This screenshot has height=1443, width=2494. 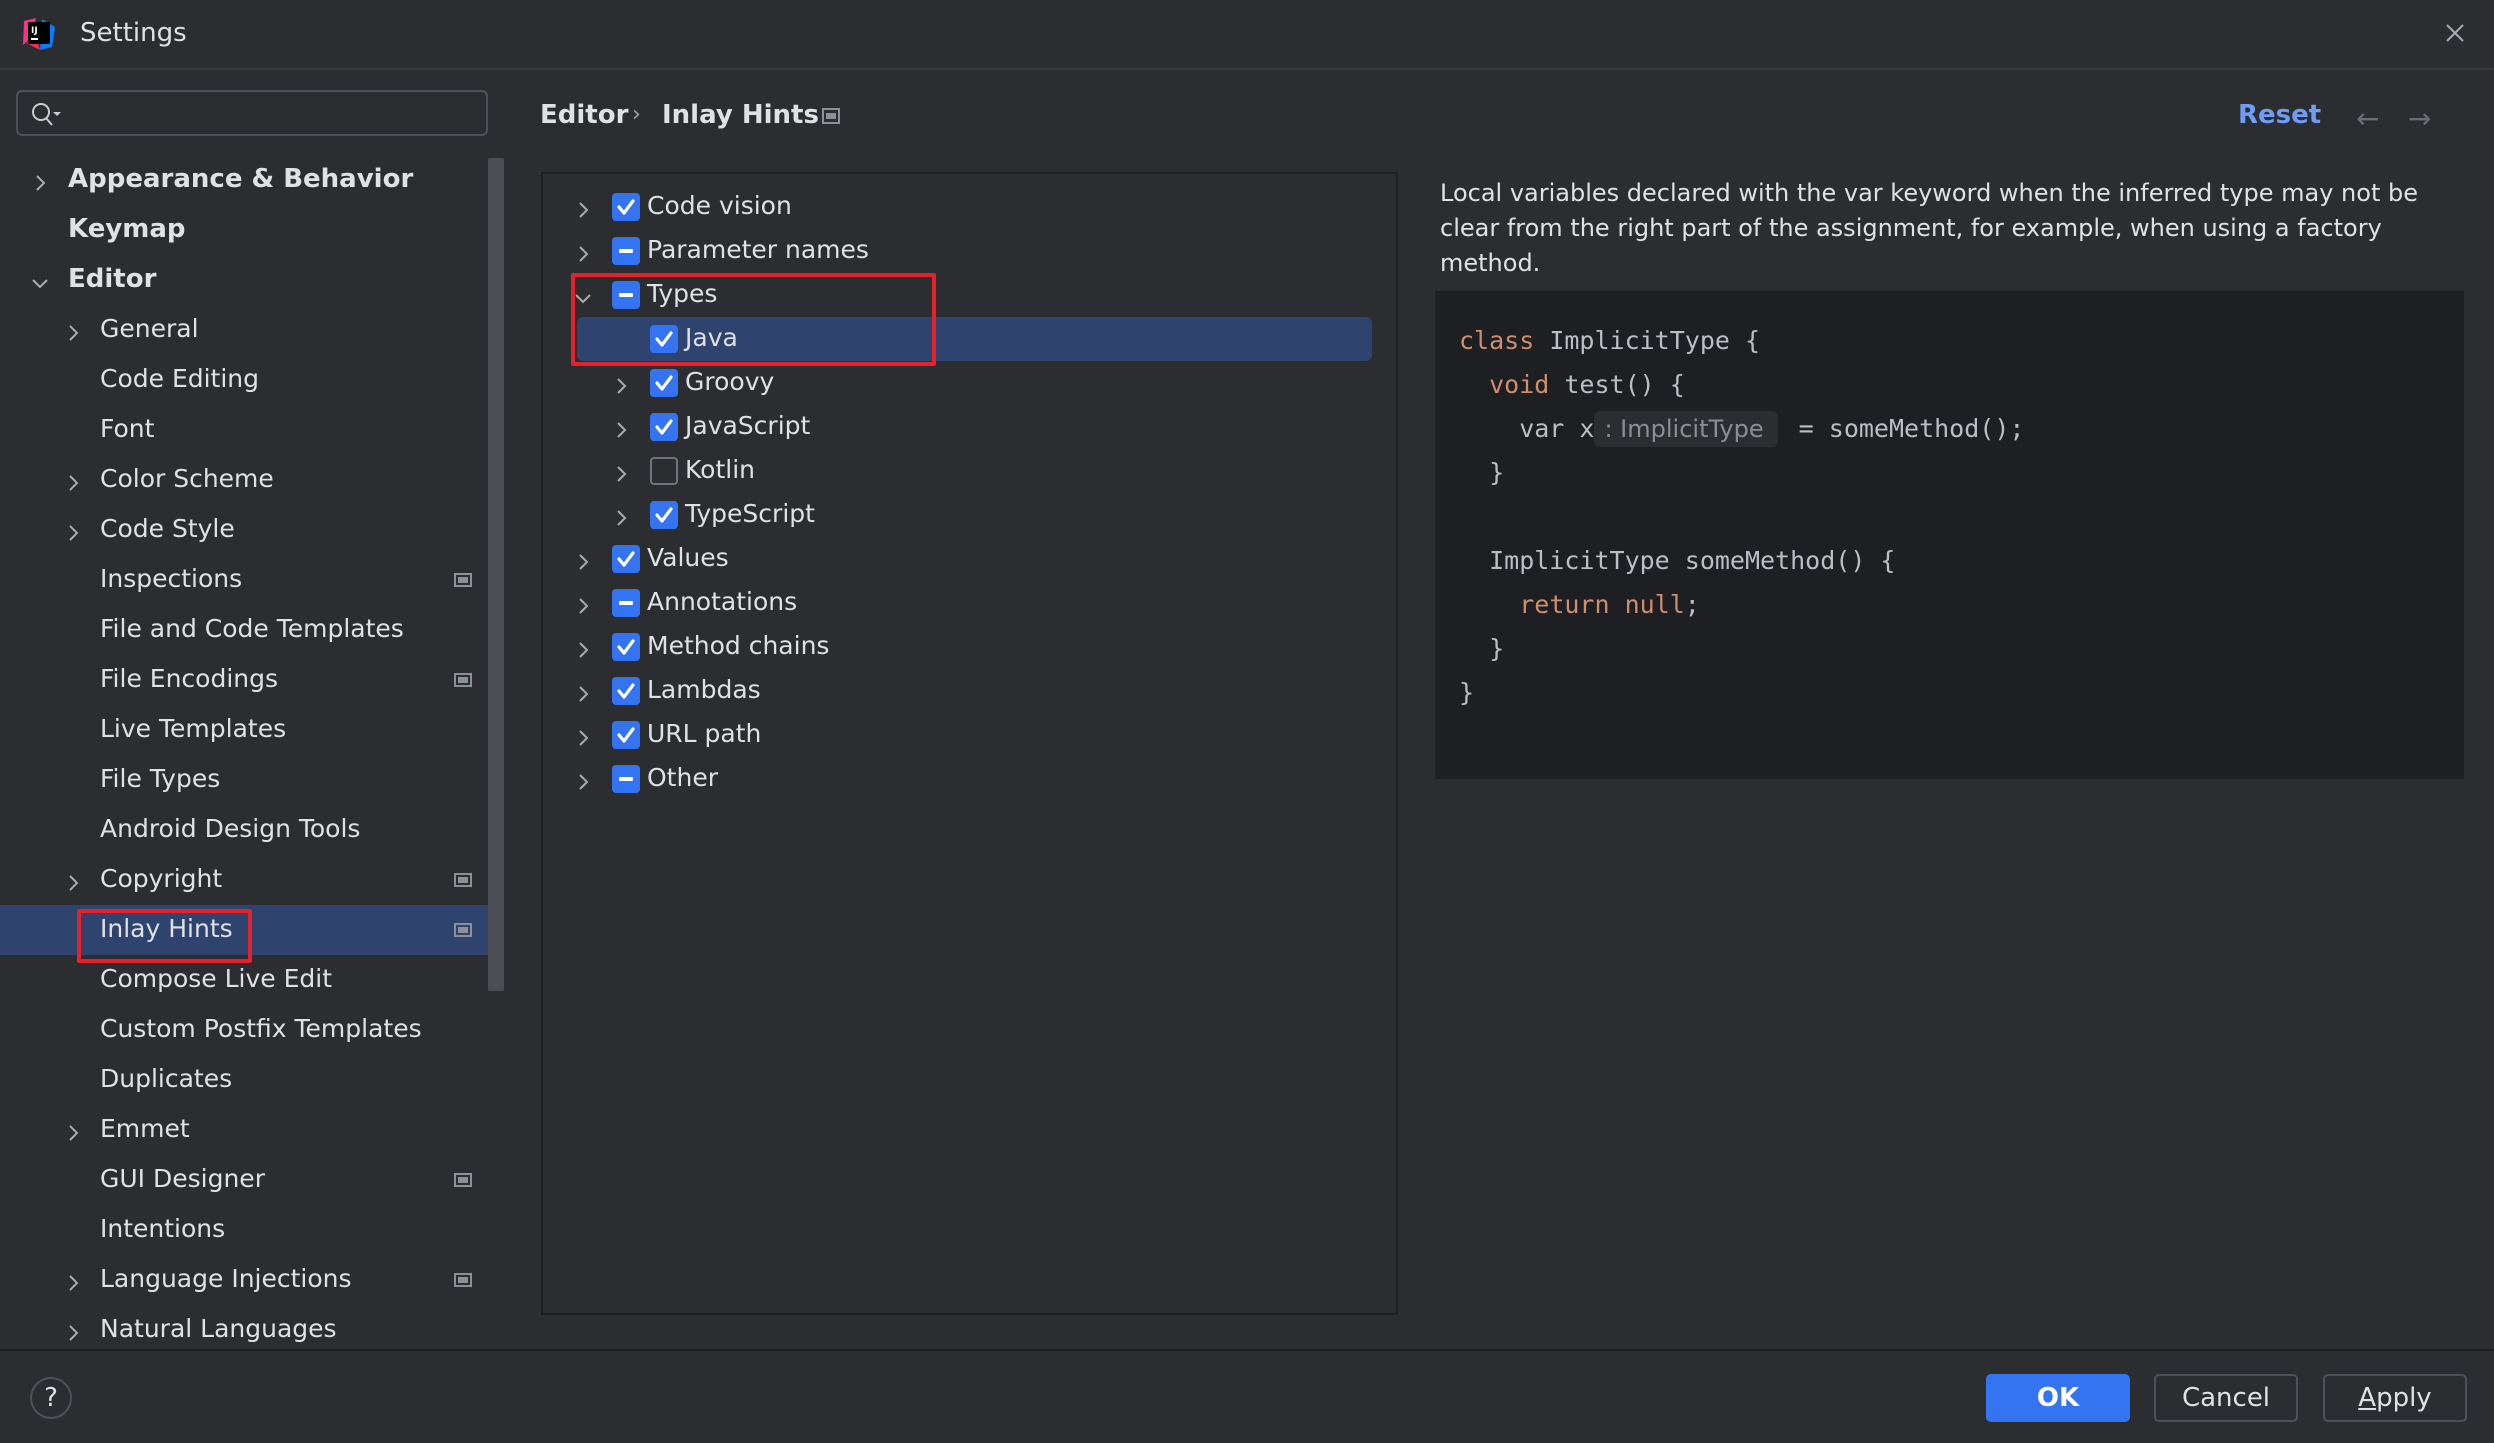 What do you see at coordinates (166, 928) in the screenshot?
I see `sidebar-item-label: Inlay Hints` at bounding box center [166, 928].